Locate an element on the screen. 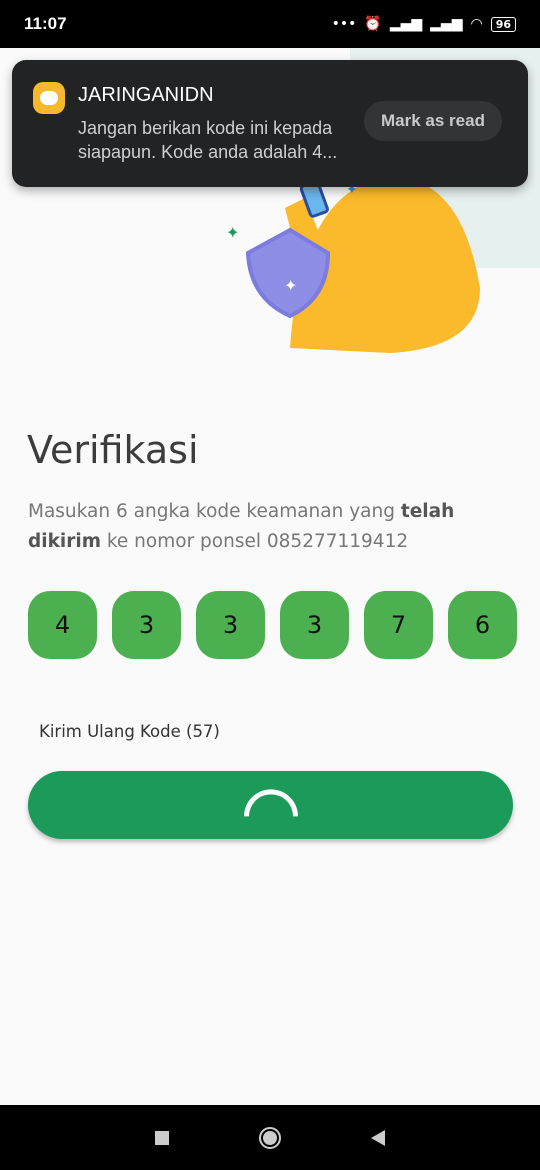 This screenshot has height=1170, width=540. status-bar: 11:07 ••• ⏰ ▂▄▆ ▂▄▆ ◠ 96 is located at coordinates (270, 24).